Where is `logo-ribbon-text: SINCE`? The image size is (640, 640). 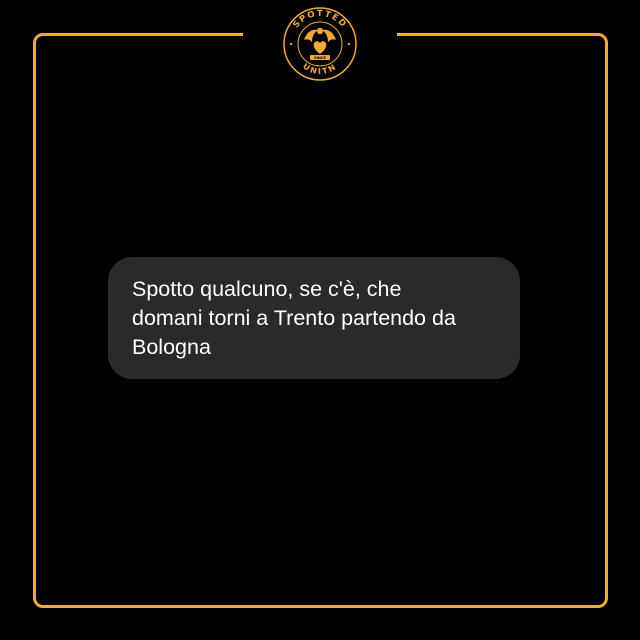 logo-ribbon-text: SINCE is located at coordinates (320, 58).